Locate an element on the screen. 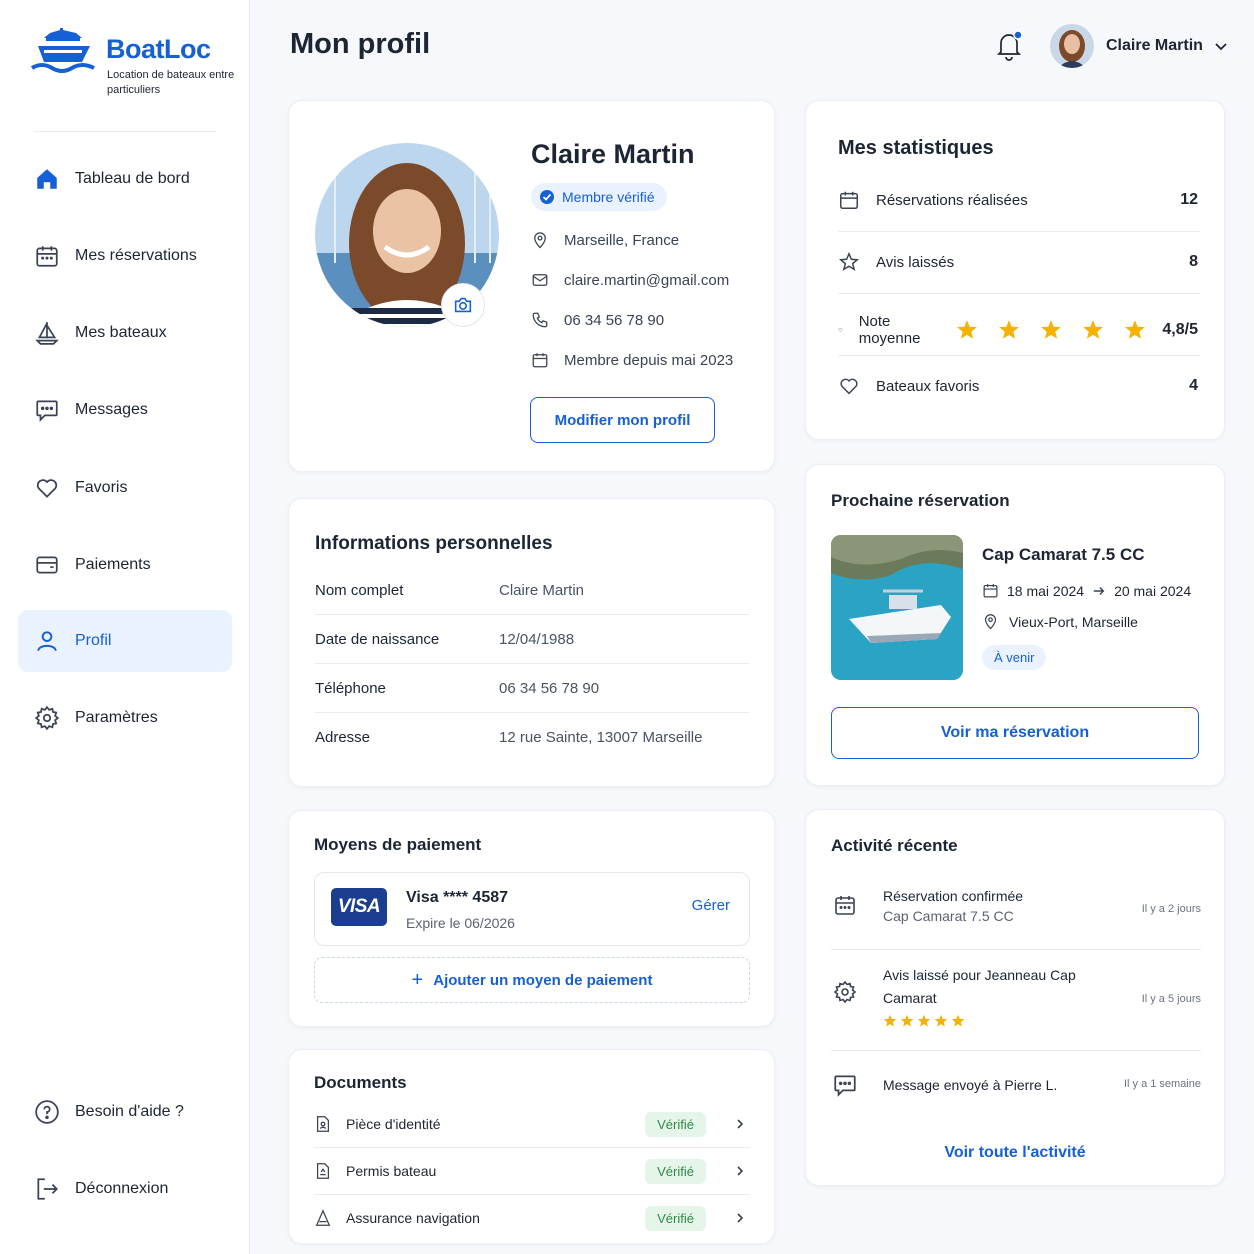 The width and height of the screenshot is (1254, 1254). camera-icon is located at coordinates (463, 305).